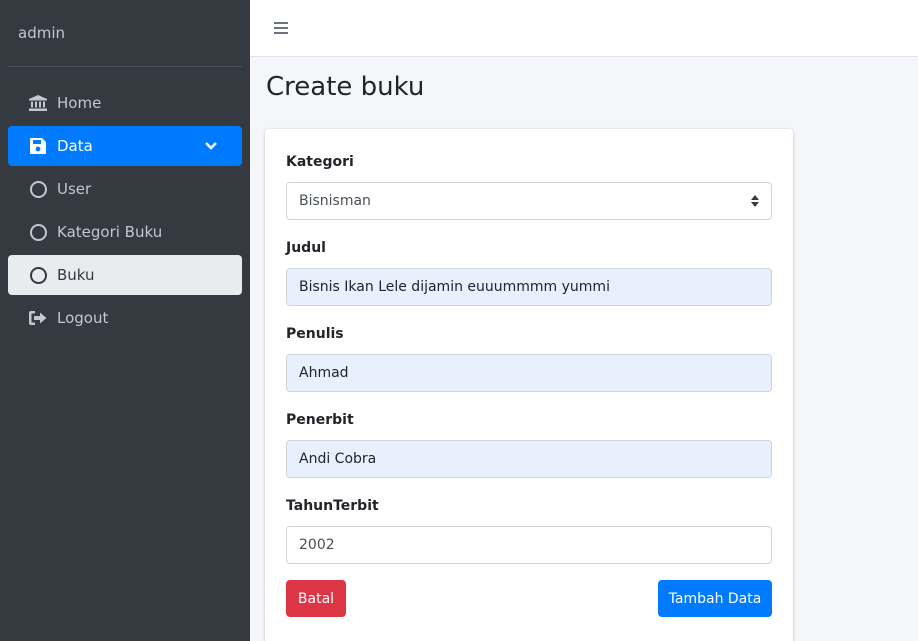 The image size is (918, 641). Describe the element at coordinates (529, 545) in the screenshot. I see `tahun-terbit-input: 2002` at that location.